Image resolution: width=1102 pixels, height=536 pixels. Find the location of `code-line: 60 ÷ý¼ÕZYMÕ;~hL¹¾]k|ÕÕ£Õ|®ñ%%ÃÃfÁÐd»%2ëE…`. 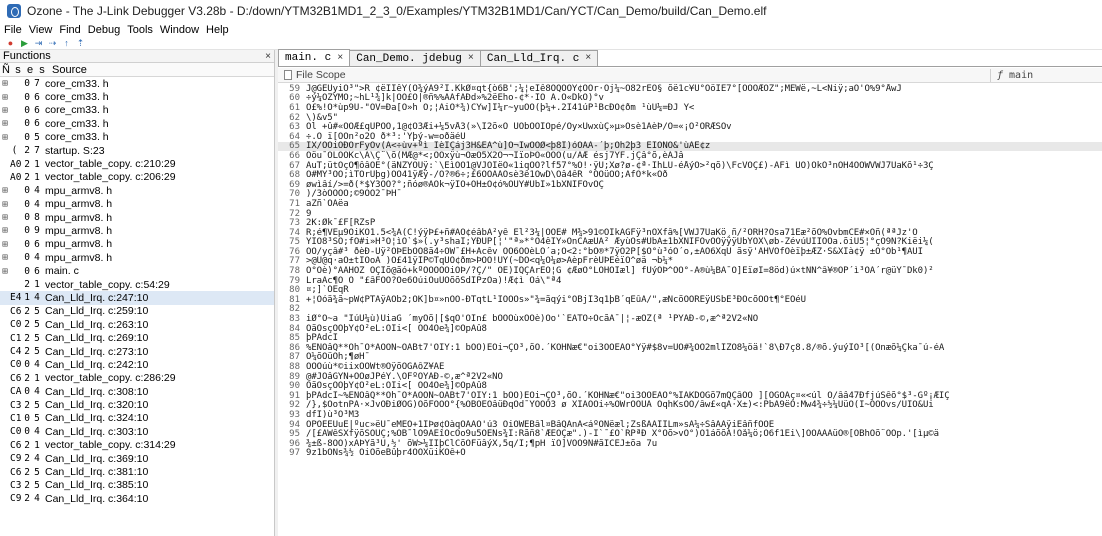

code-line: 60 ÷ý¼ÕZYMÕ;~hL¹¾]k|ÕÕ£Õ|®ñ%%ÃÃfÁÐd»%2ëE… is located at coordinates (690, 98).